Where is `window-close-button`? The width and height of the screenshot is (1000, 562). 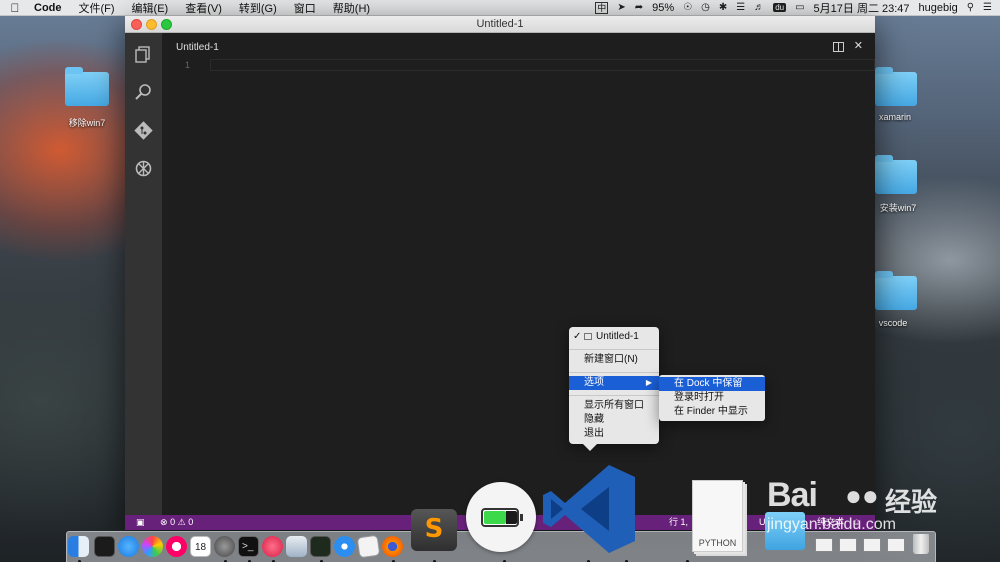
window-close-button is located at coordinates (136, 24).